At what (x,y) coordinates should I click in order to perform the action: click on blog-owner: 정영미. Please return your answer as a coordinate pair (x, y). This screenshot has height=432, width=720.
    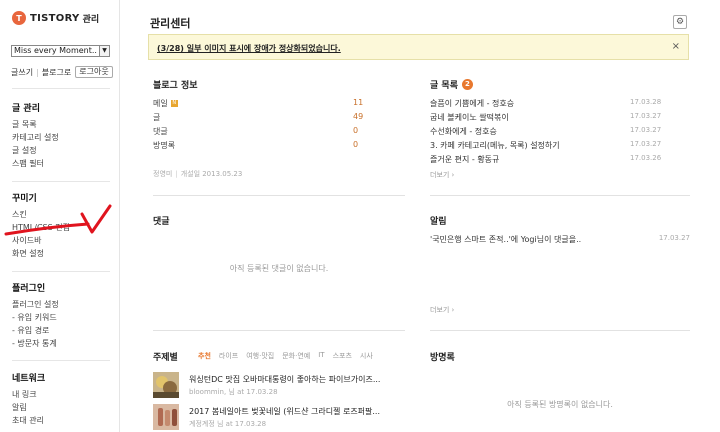
    Looking at the image, I should click on (163, 174).